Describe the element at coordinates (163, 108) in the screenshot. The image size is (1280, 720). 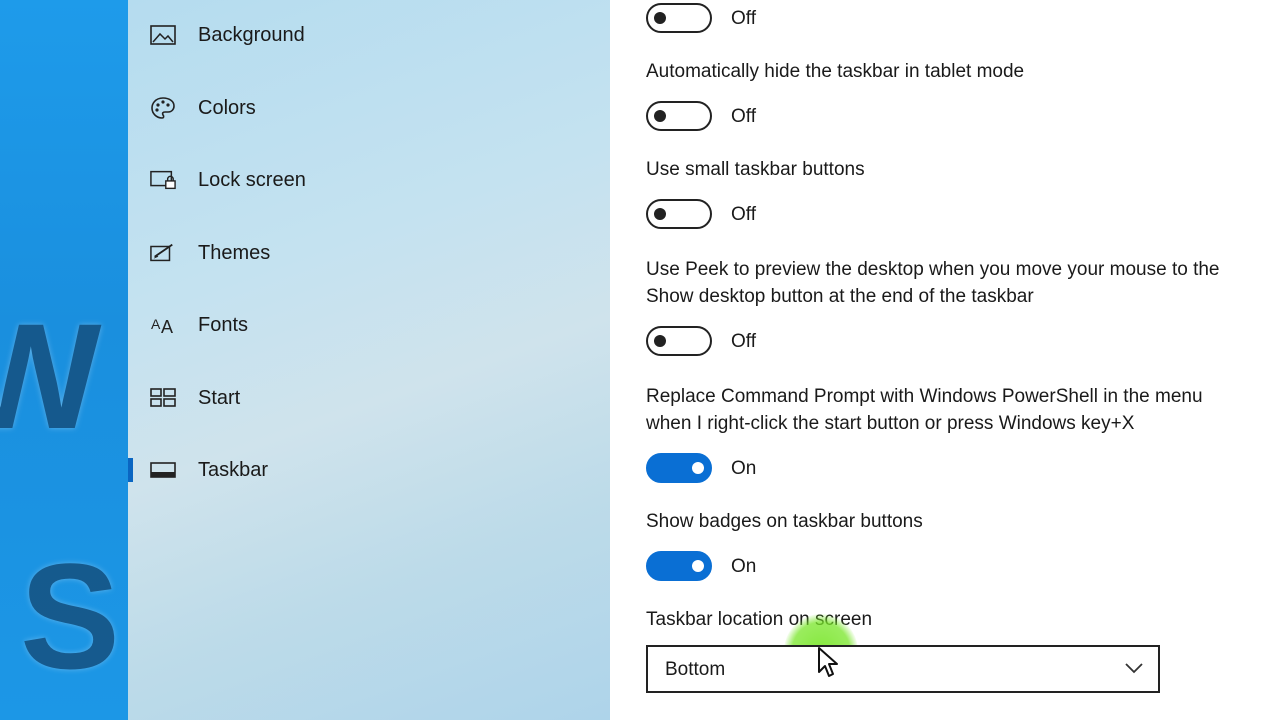
I see `palette-icon` at that location.